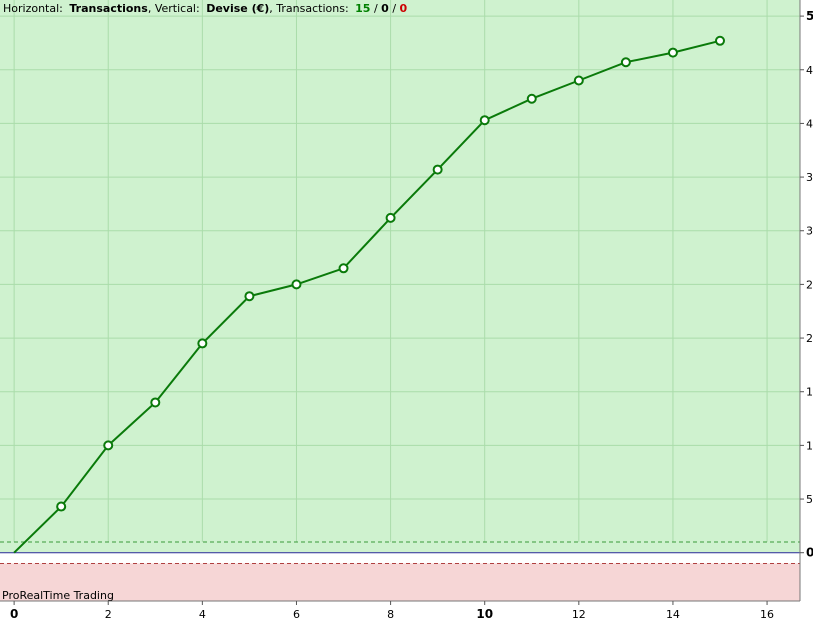 The height and width of the screenshot is (623, 813). I want to click on header-count-loss: 0, so click(404, 8).